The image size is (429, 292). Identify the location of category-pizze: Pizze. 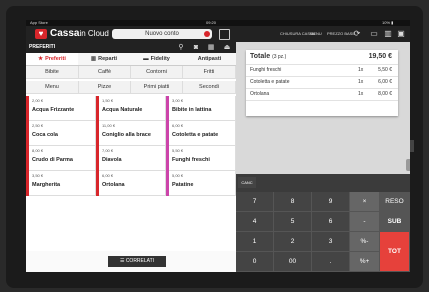
(105, 87).